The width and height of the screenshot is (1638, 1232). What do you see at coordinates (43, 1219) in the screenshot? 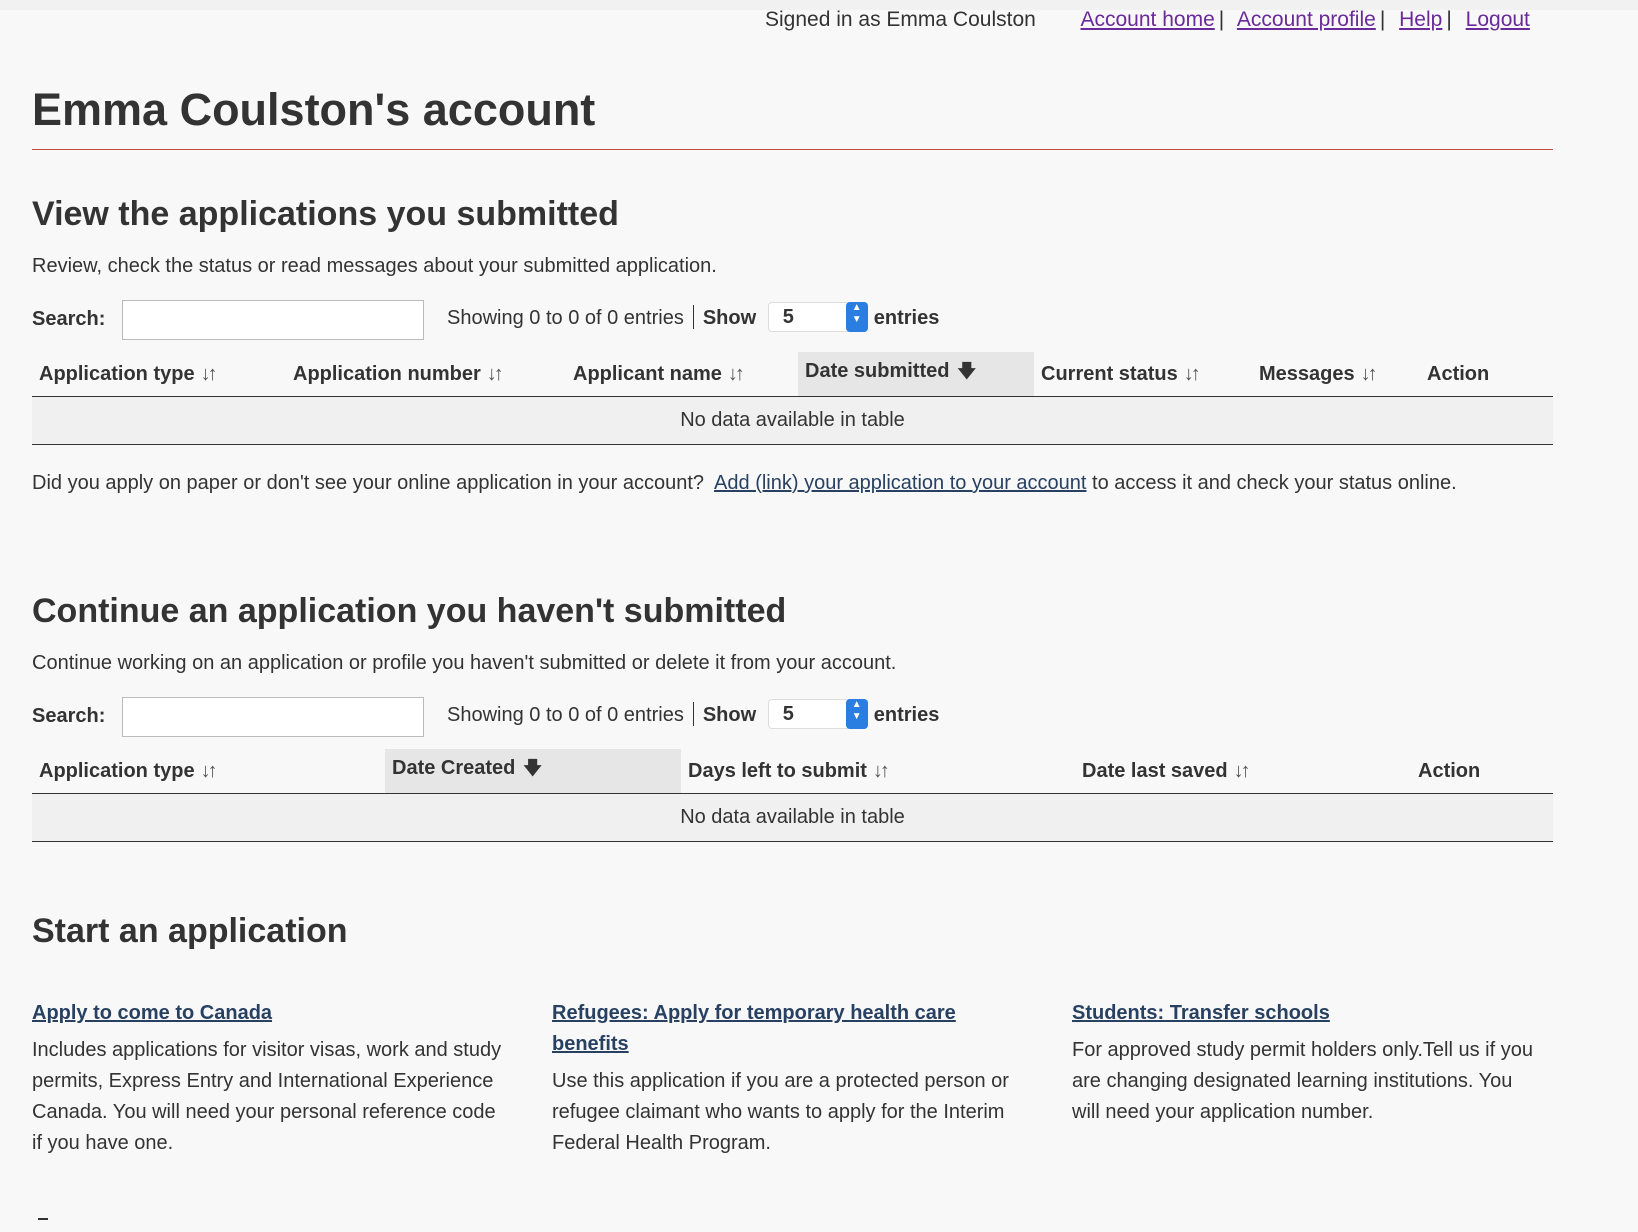
I see `footer-marker` at bounding box center [43, 1219].